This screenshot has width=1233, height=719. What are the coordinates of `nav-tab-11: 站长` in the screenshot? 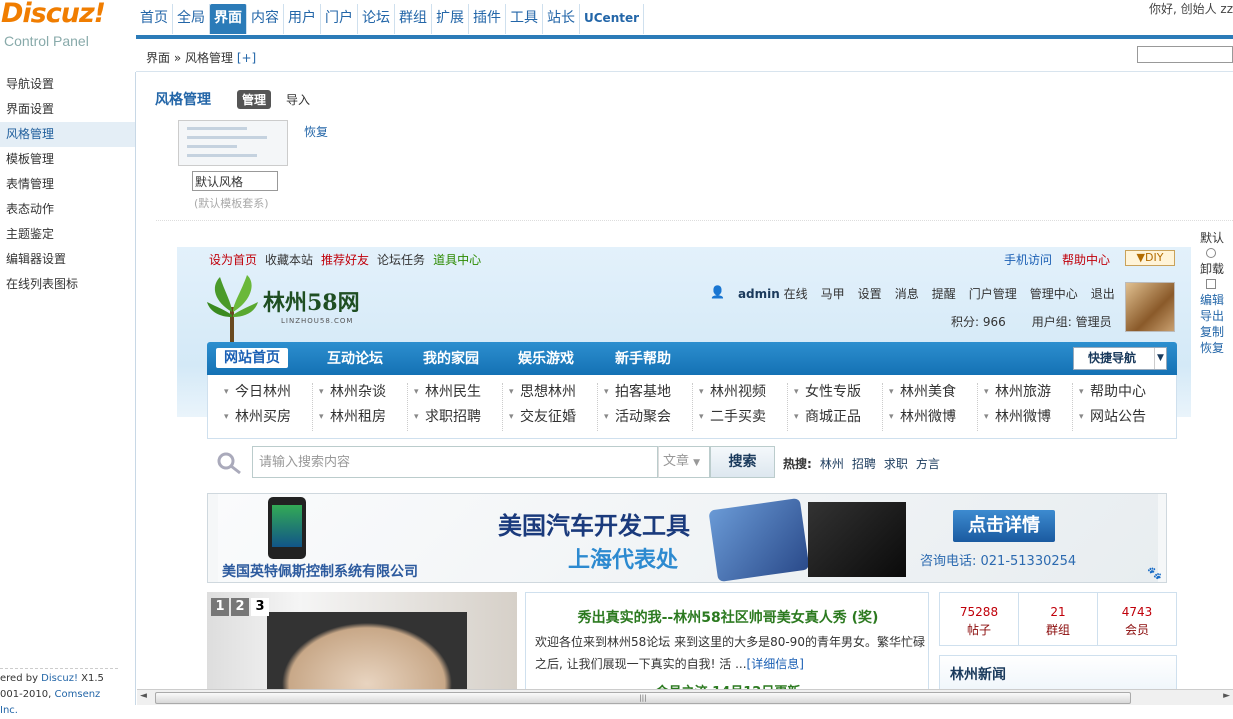 It's located at (561, 19).